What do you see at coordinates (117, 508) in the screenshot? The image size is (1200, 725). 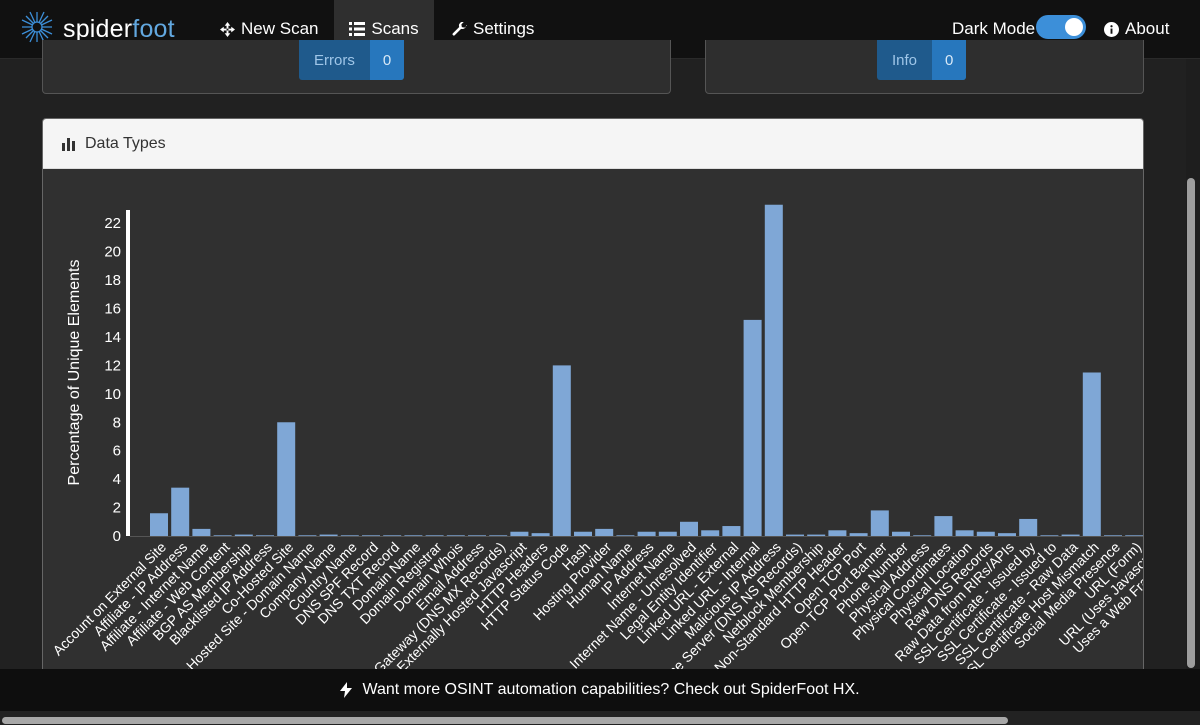 I see `y-tick-label: 2` at bounding box center [117, 508].